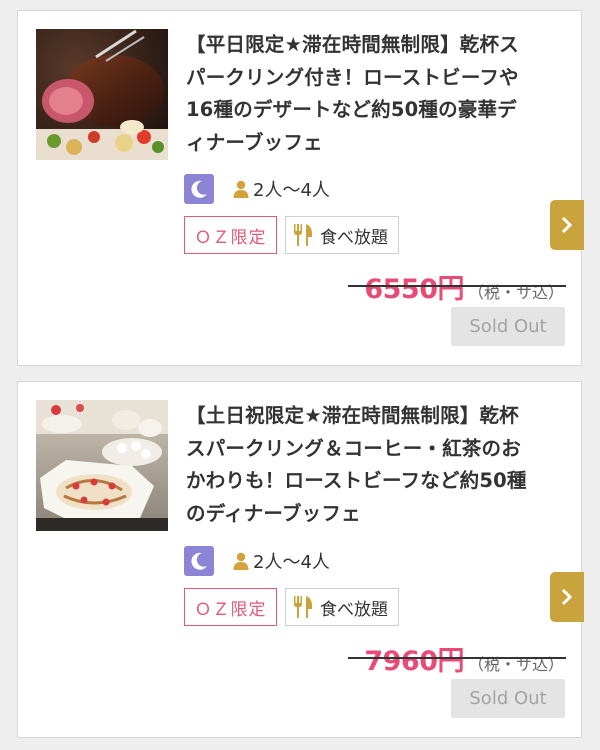 The width and height of the screenshot is (600, 750). What do you see at coordinates (102, 465) in the screenshot?
I see `dessert-buffet-photo` at bounding box center [102, 465].